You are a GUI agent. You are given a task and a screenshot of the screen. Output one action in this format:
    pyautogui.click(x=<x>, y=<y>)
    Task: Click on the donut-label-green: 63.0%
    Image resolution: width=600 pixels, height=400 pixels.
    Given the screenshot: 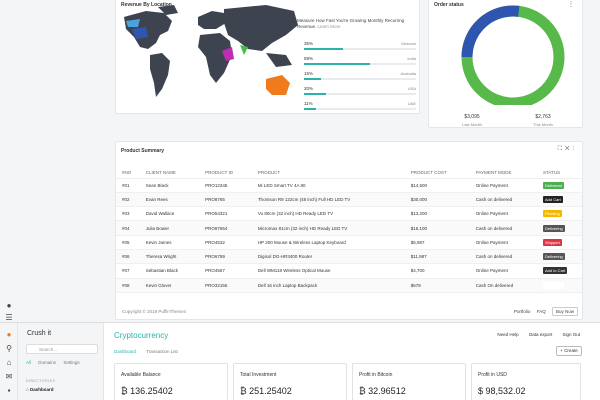 What is the action you would take?
    pyautogui.click(x=541, y=67)
    